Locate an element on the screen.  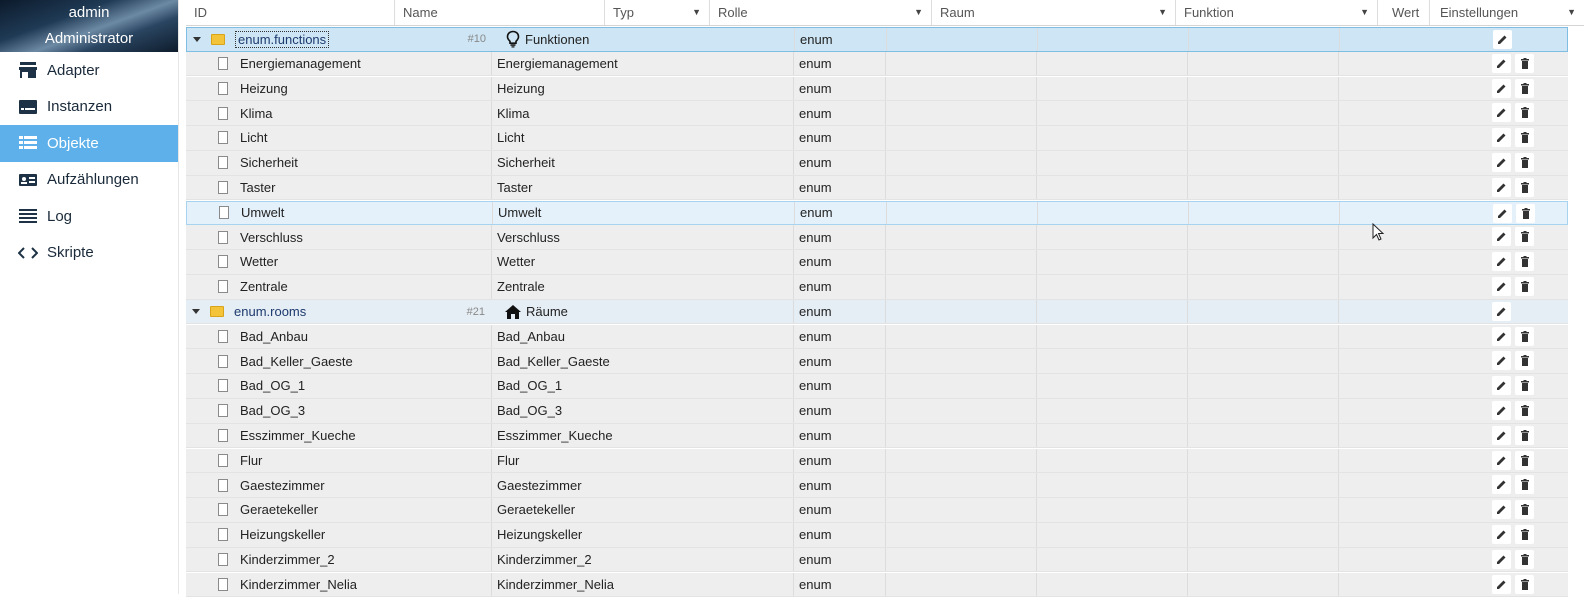
cell-name: Kinderzimmer_2 is located at coordinates (642, 559).